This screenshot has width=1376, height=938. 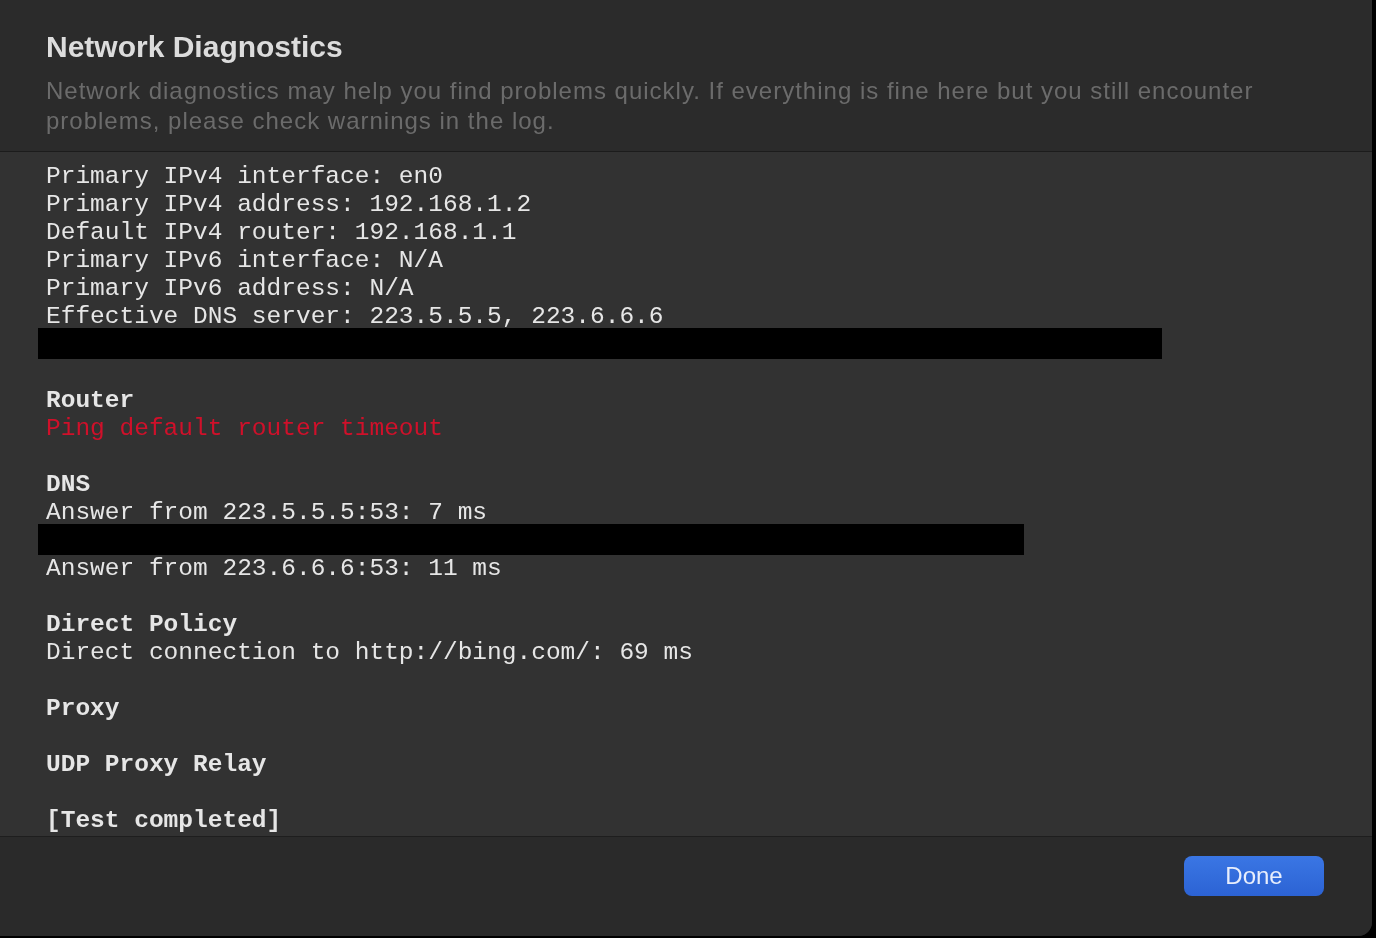 I want to click on log-line: Answer from 223.6.6.6:53: 11 ms, so click(x=274, y=569).